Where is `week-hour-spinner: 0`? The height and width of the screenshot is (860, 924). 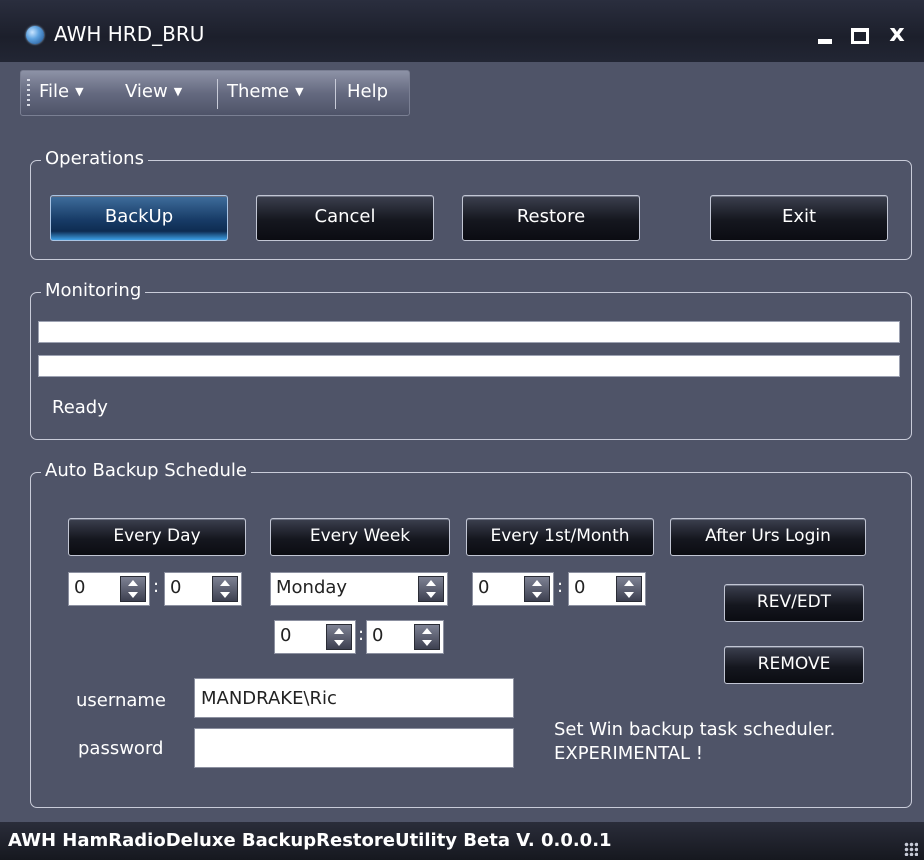 week-hour-spinner: 0 is located at coordinates (315, 637).